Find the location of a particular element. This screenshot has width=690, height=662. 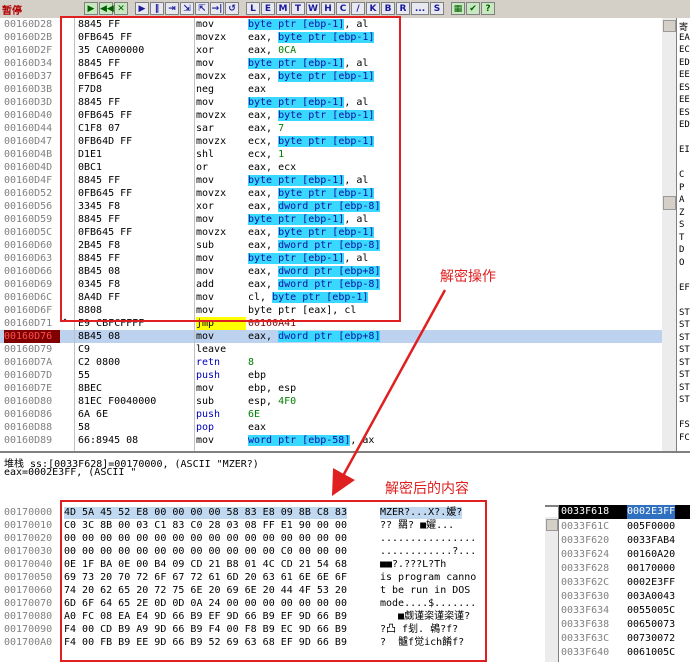

toolbar-button: M is located at coordinates (283, 8).